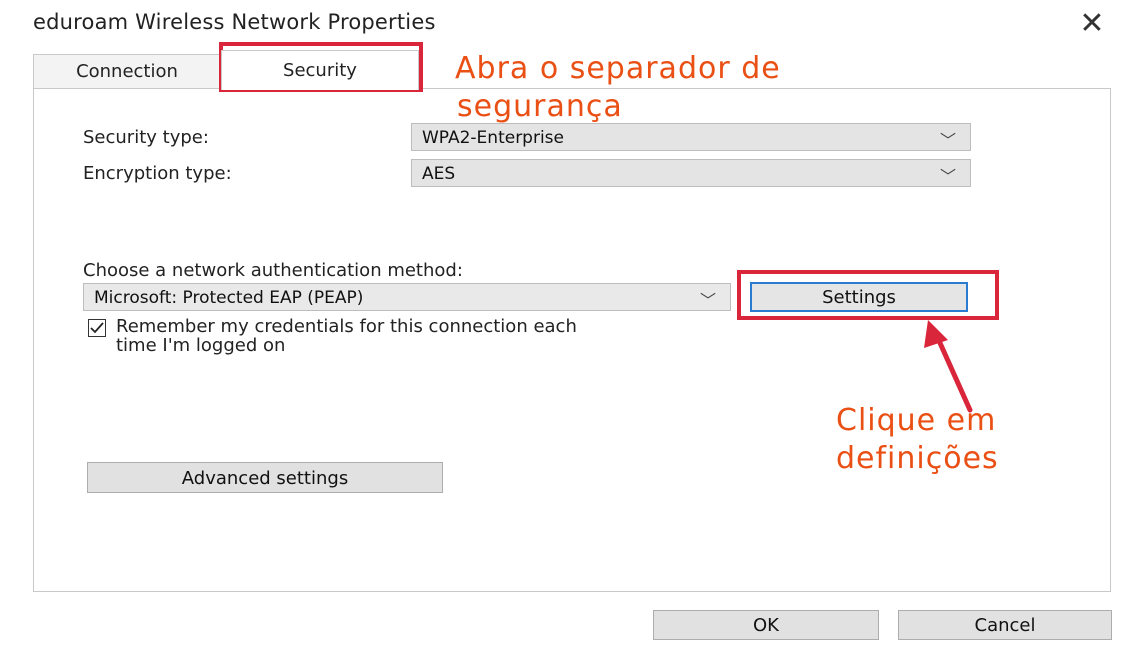 The image size is (1133, 646). I want to click on remember-credentials-checkbox, so click(97, 328).